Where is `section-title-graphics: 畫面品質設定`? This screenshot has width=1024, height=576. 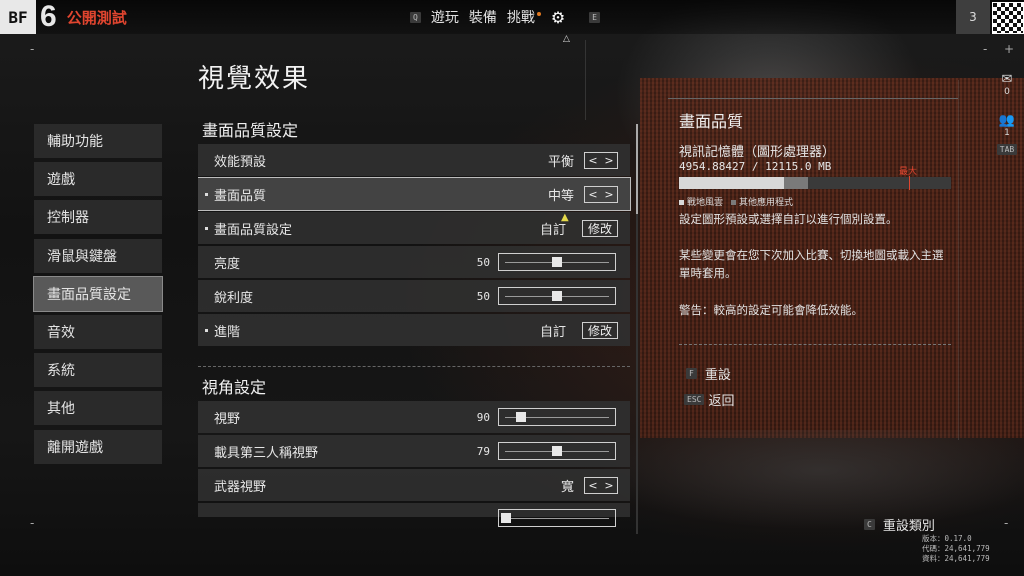 section-title-graphics: 畫面品質設定 is located at coordinates (250, 130).